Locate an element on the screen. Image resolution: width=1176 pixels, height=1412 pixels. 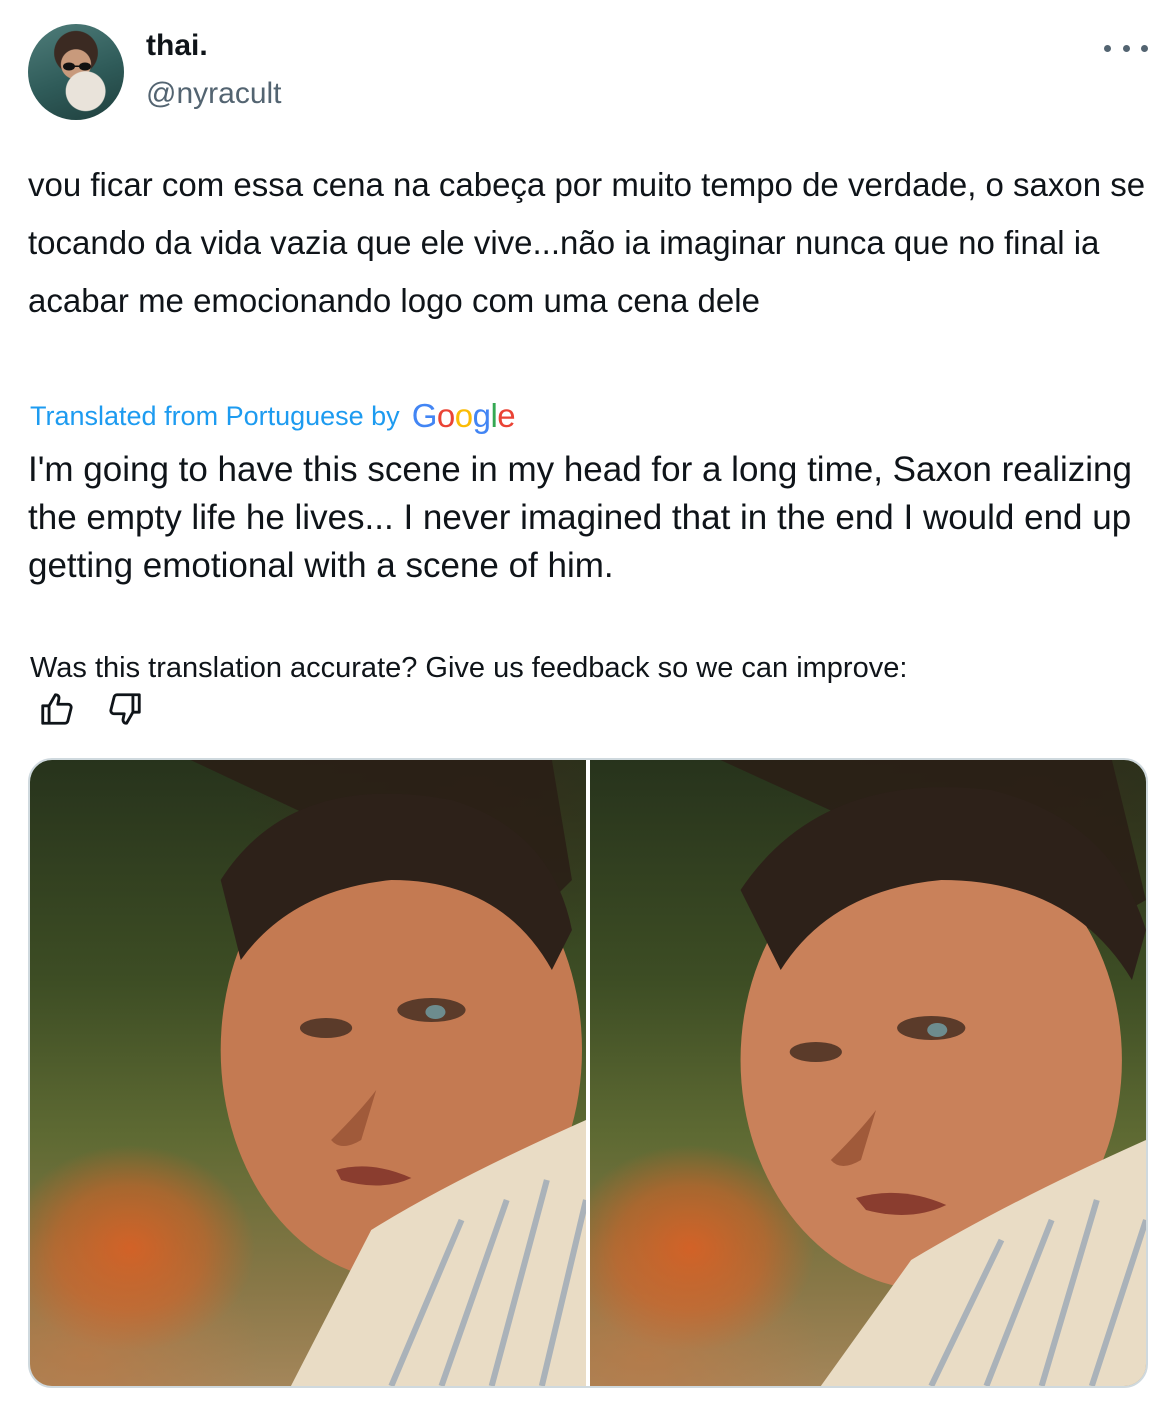
author-handle: @nyracult is located at coordinates (214, 94).